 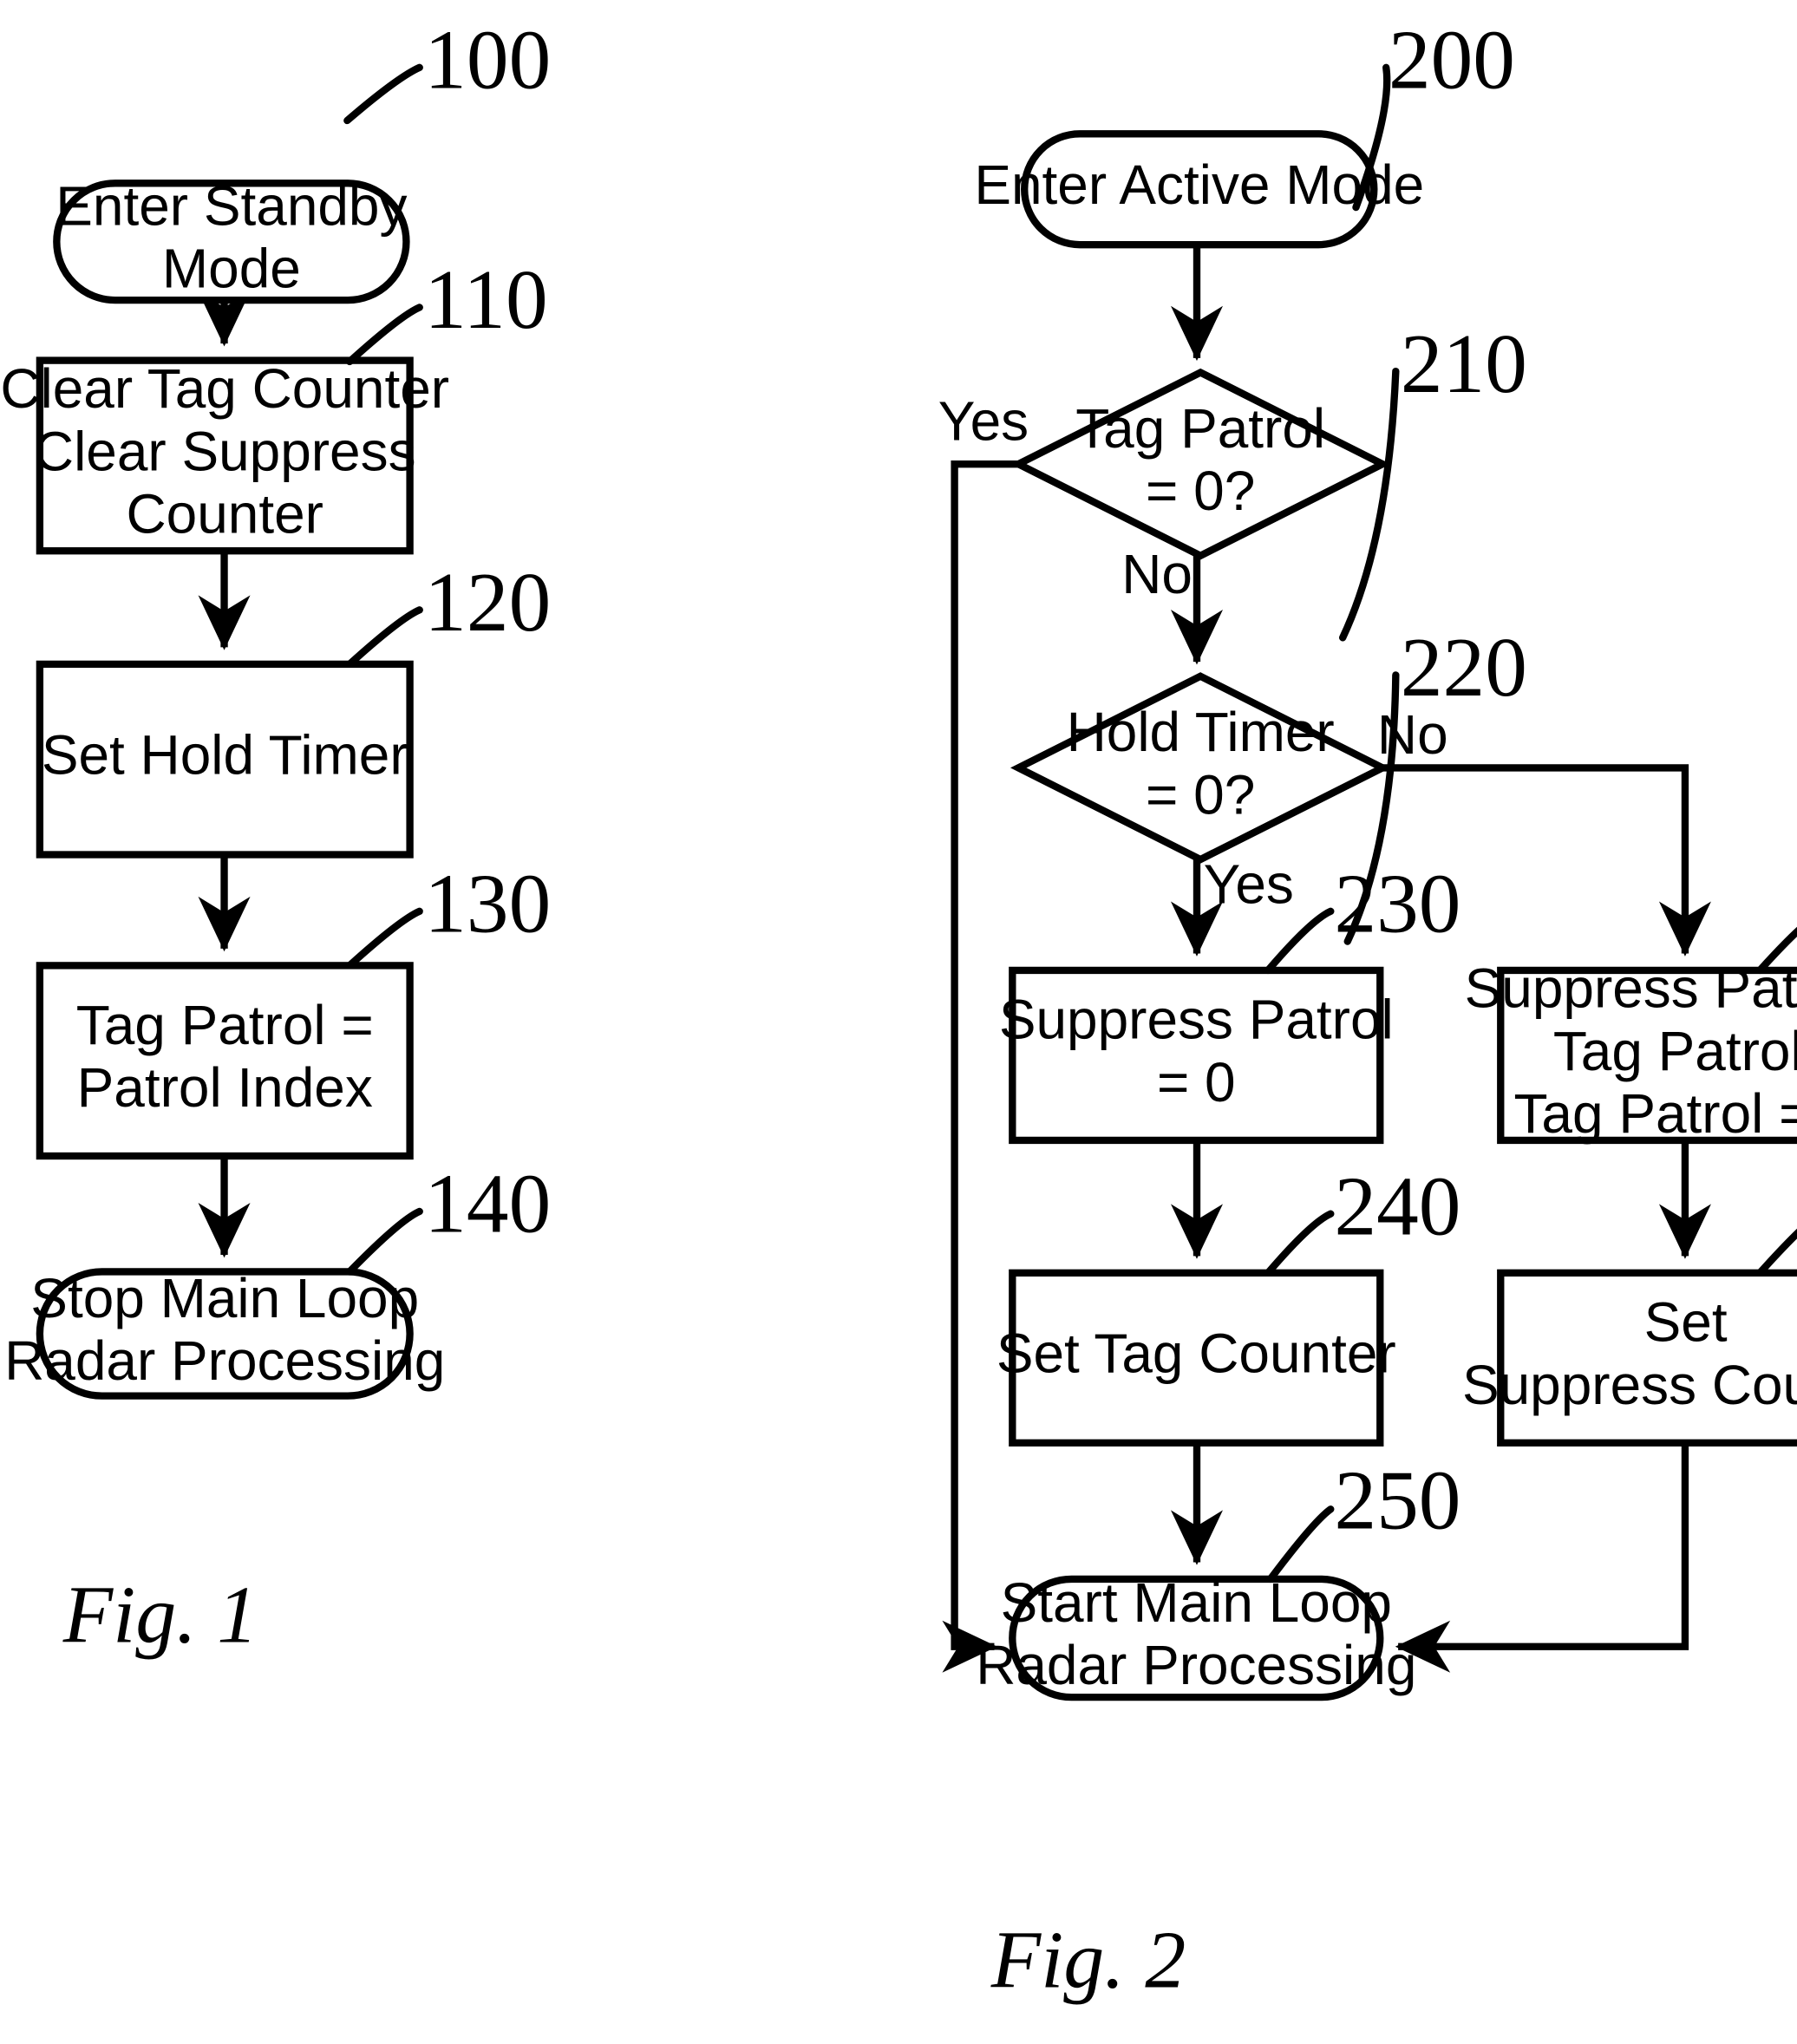 What do you see at coordinates (1196, 1082) in the screenshot?
I see `suppress-patrol-zero-process-line: = 0` at bounding box center [1196, 1082].